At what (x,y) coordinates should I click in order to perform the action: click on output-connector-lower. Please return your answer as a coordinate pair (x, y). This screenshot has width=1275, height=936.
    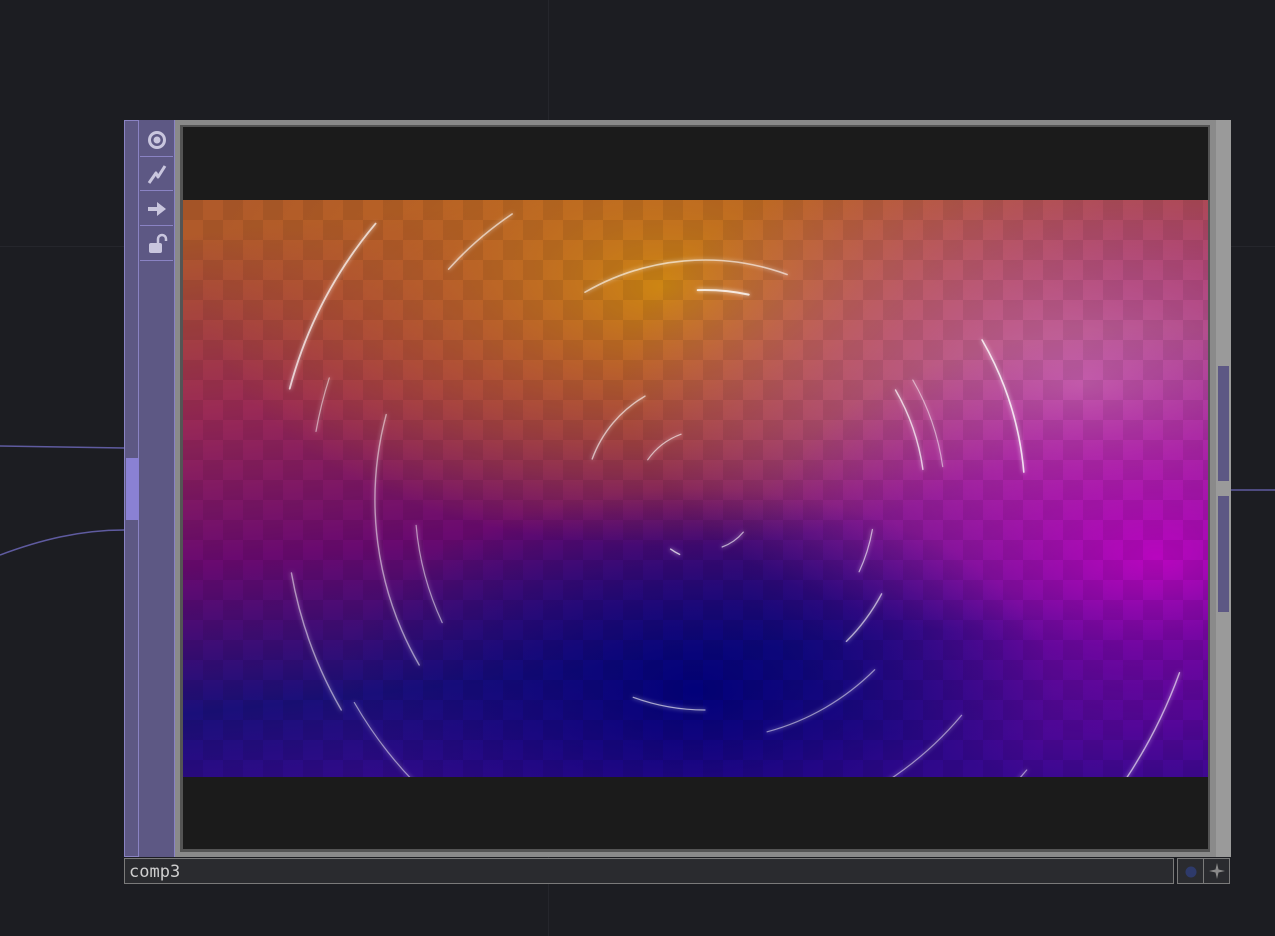
    Looking at the image, I should click on (1223, 554).